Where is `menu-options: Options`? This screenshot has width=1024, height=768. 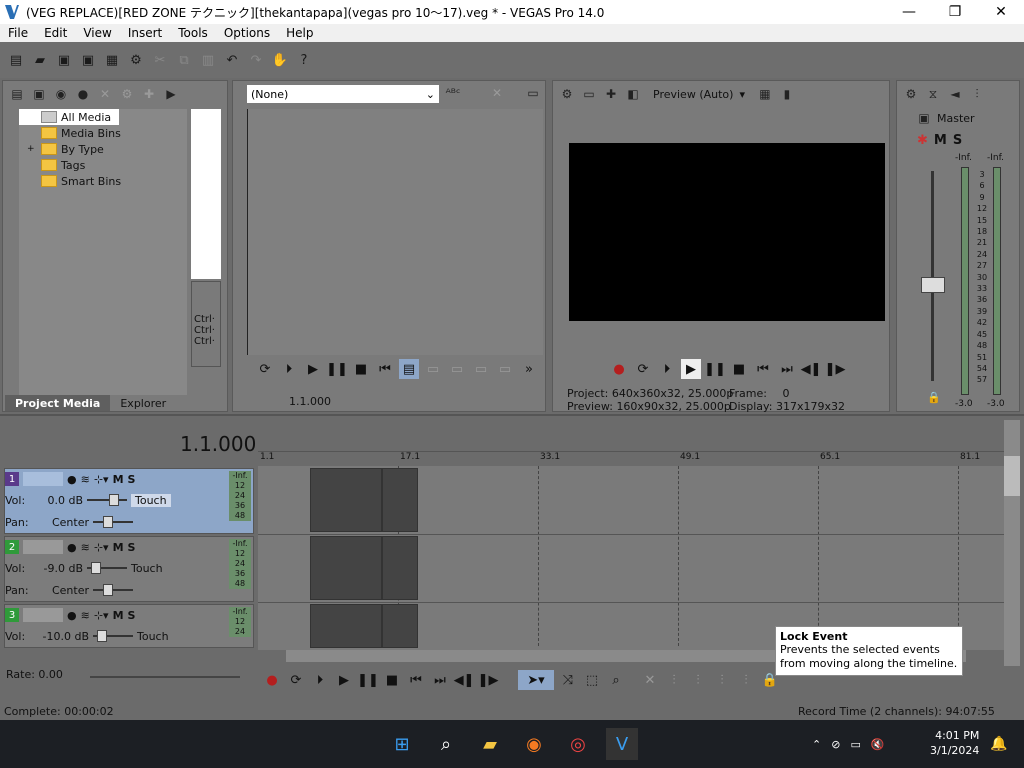 menu-options: Options is located at coordinates (247, 33).